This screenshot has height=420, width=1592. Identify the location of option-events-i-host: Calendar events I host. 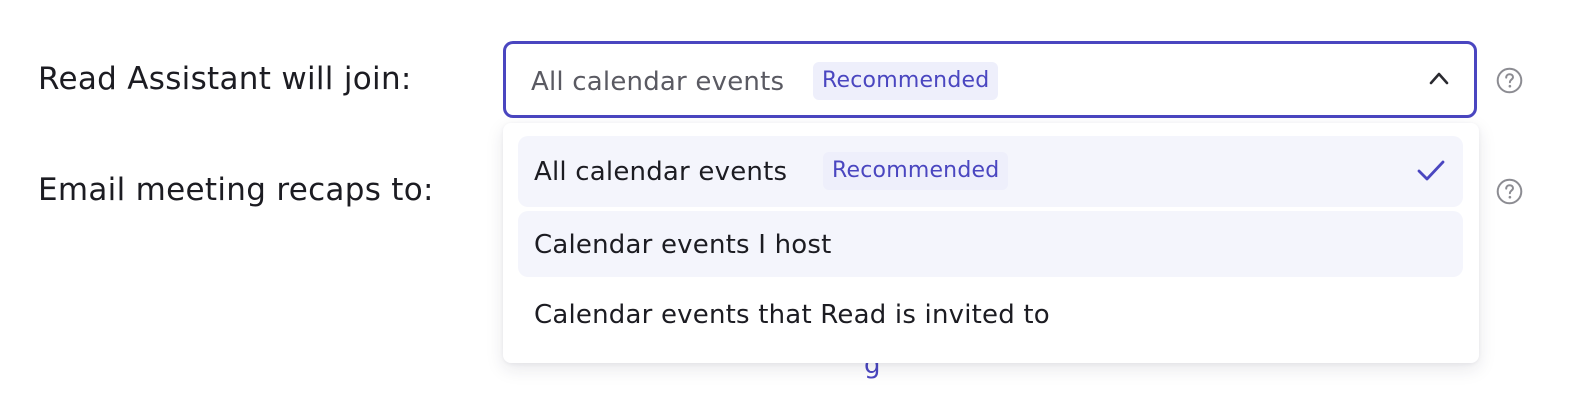
(990, 244).